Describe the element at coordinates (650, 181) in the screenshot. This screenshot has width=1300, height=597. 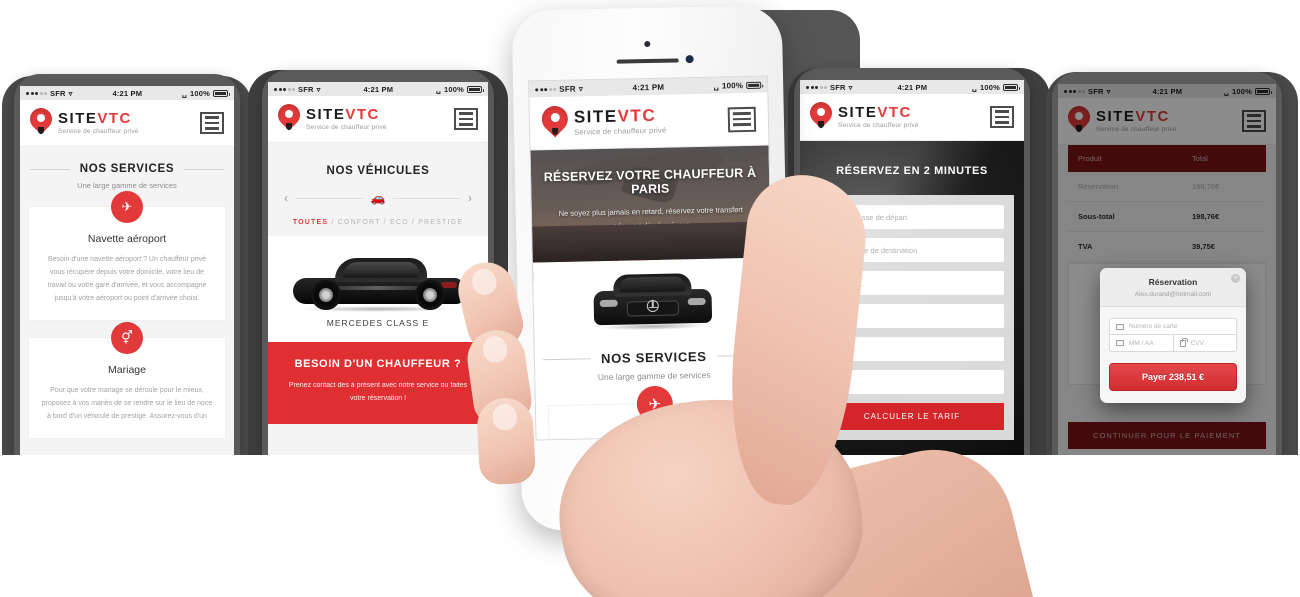
I see `hero-title: RÉSERVEZ VOTRE CHAUFFEUR À PARIS` at that location.